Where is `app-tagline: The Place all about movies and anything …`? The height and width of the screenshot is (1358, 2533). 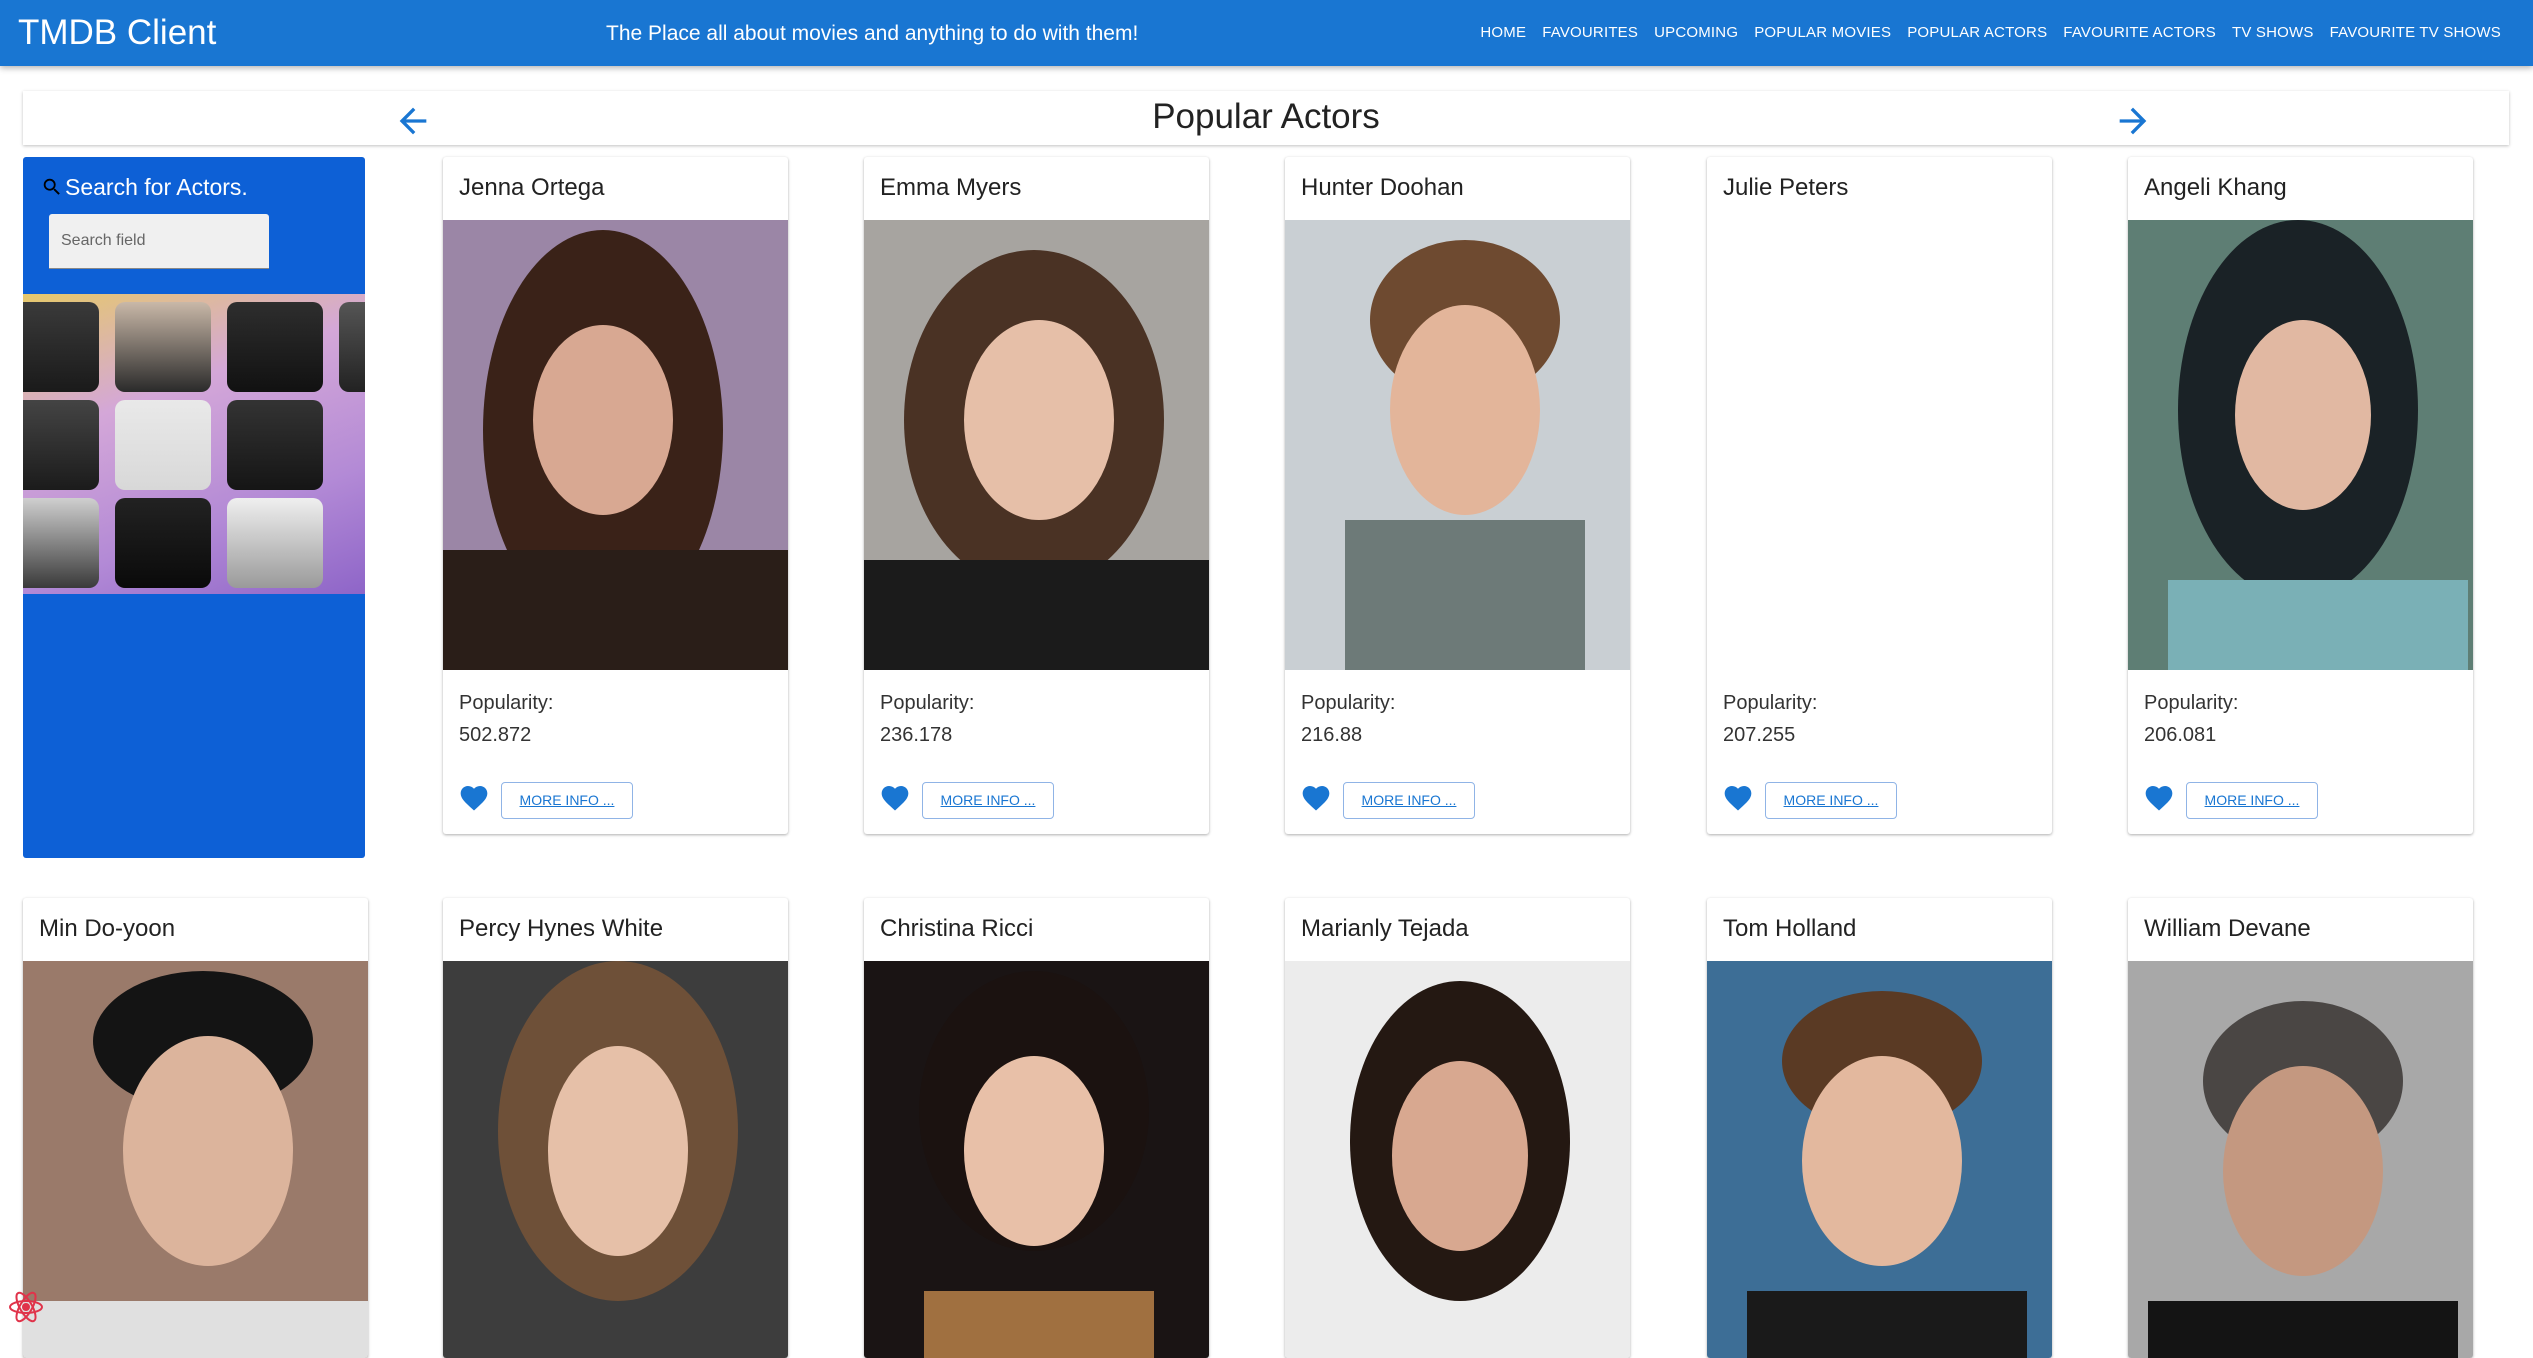
app-tagline: The Place all about movies and anything … is located at coordinates (872, 33).